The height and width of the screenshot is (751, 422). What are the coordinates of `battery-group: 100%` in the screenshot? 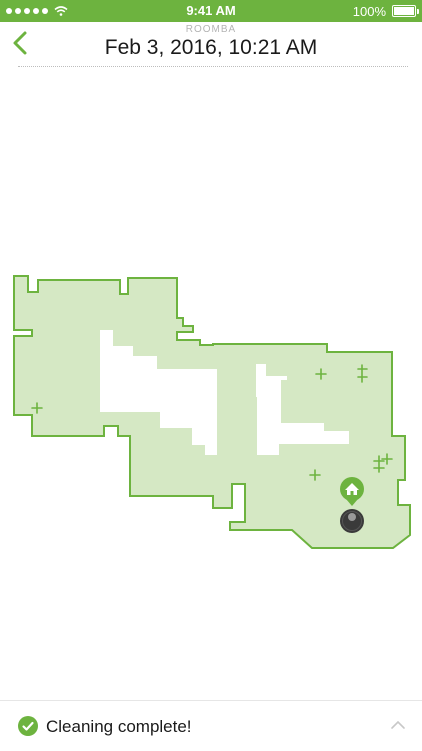 It's located at (385, 11).